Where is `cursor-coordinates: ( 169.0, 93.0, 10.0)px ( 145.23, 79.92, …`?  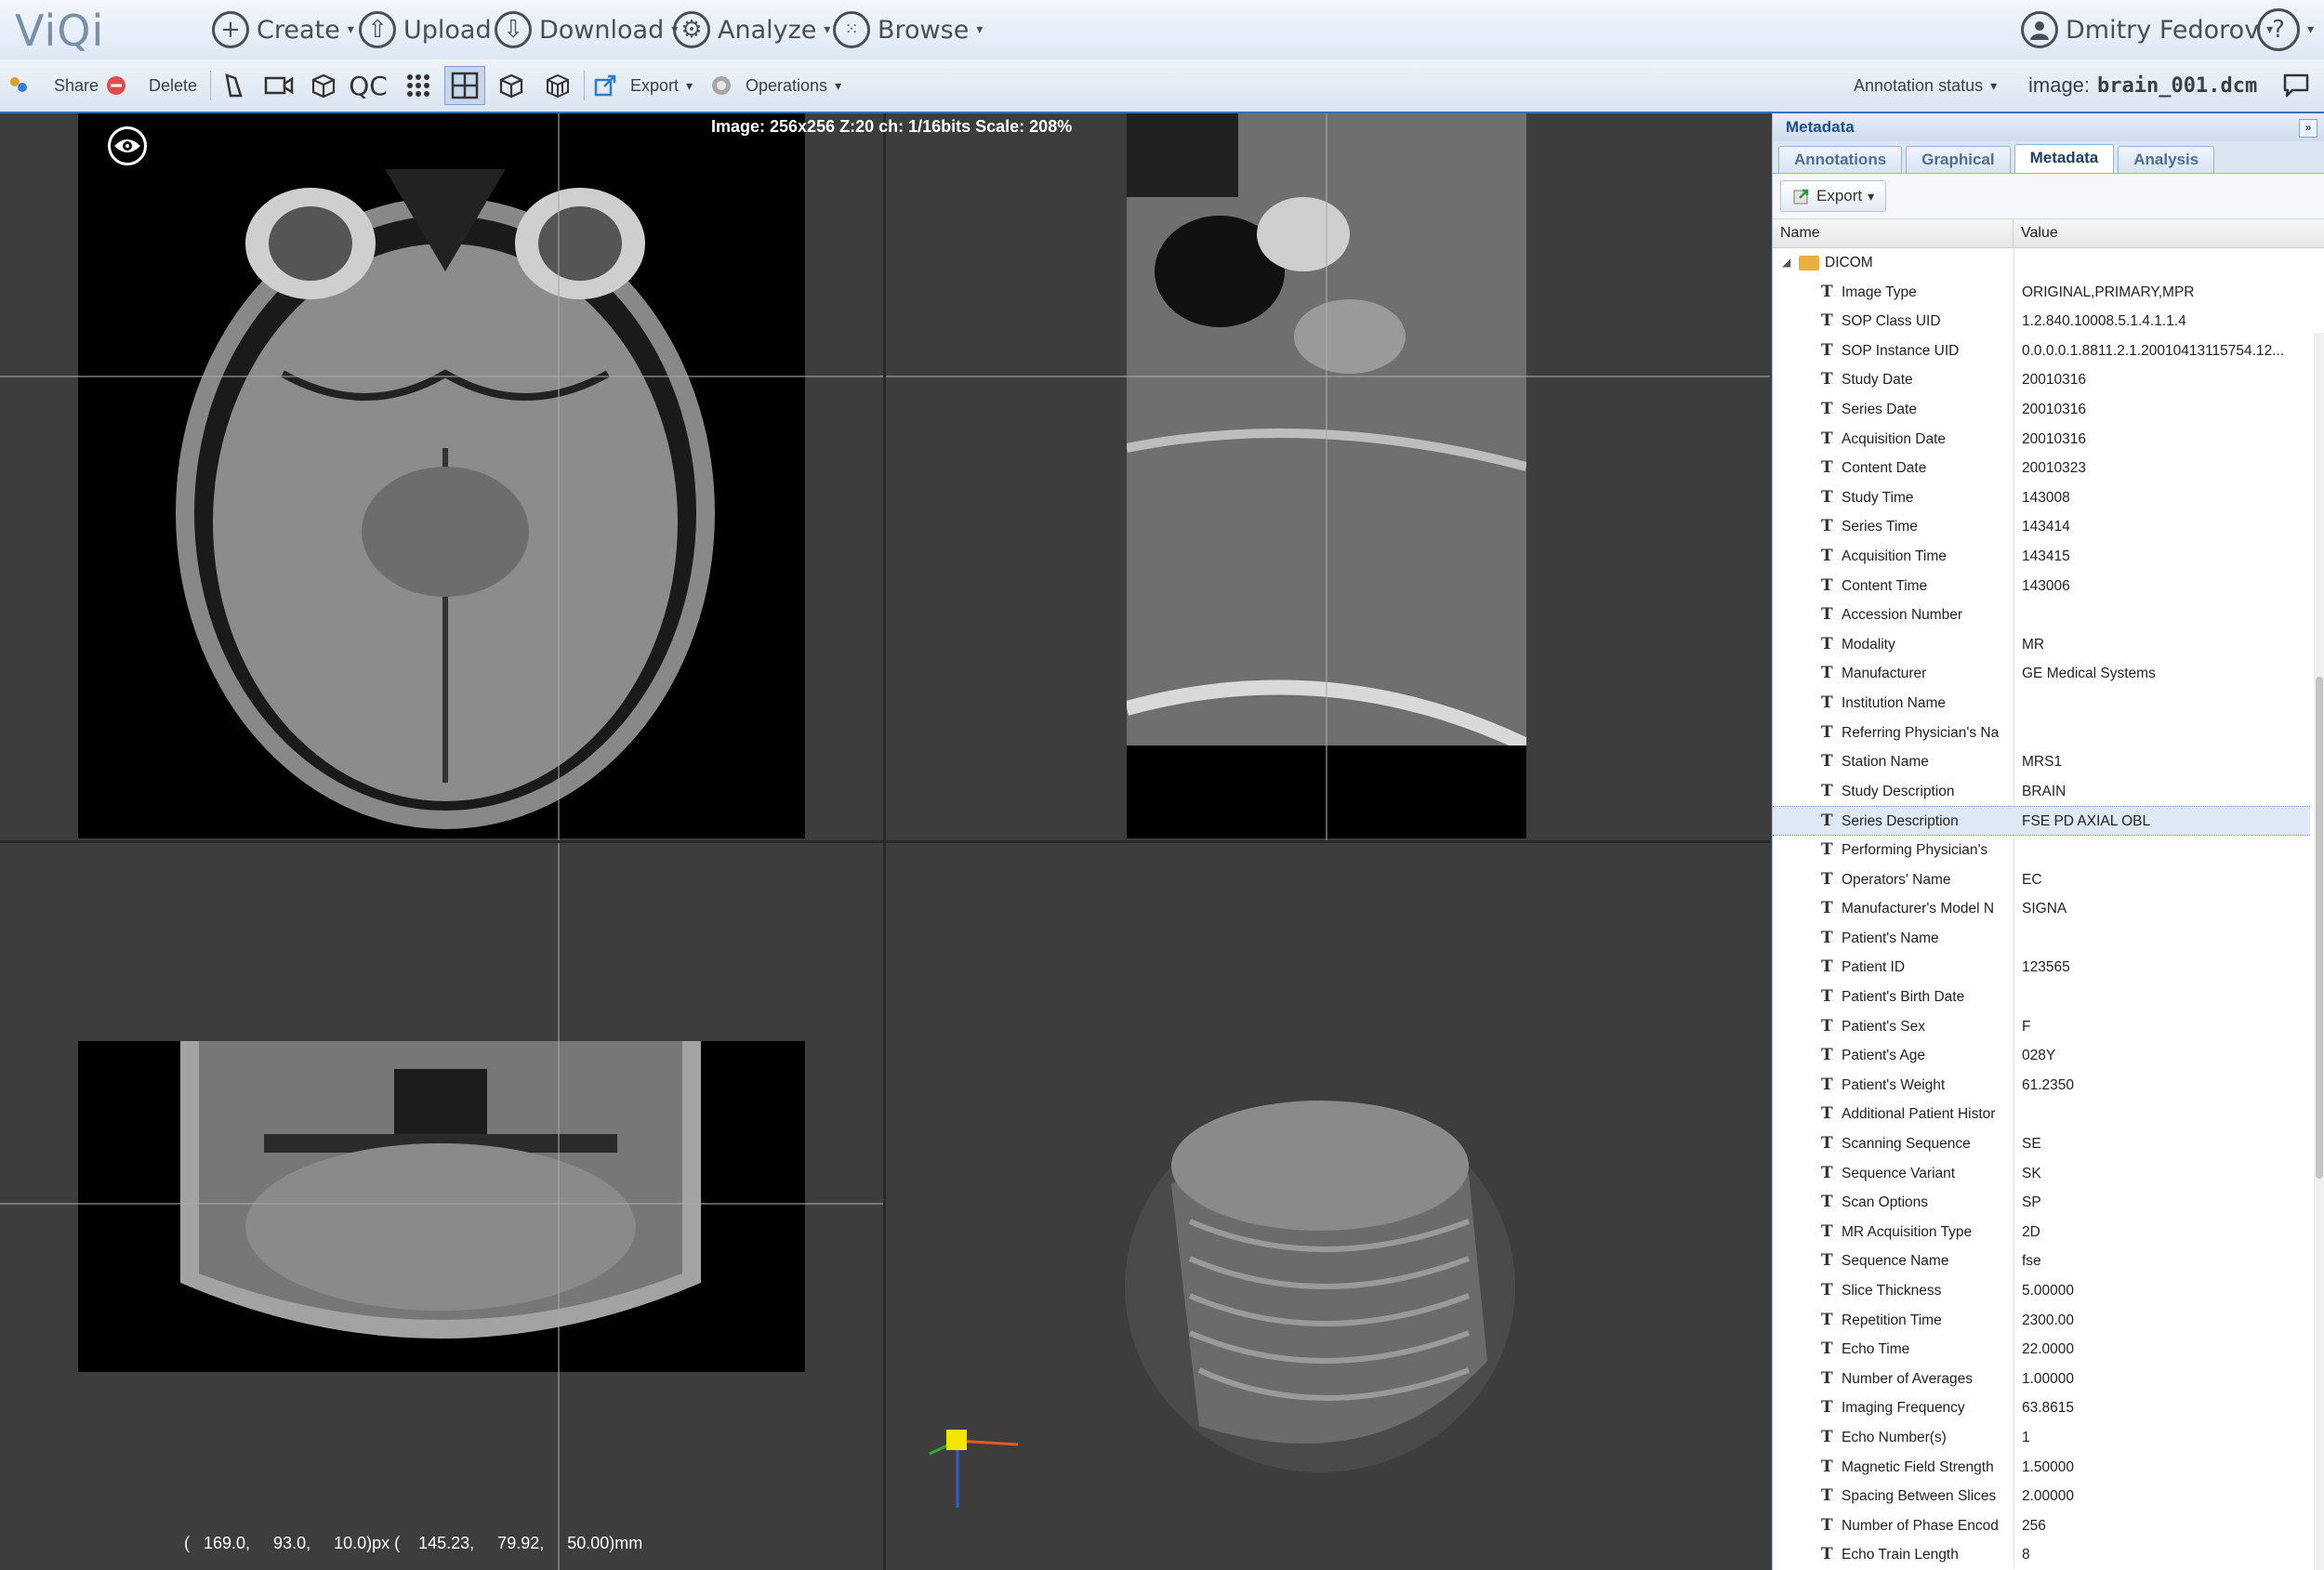 cursor-coordinates: ( 169.0, 93.0, 10.0)px ( 145.23, 79.92, … is located at coordinates (413, 1543).